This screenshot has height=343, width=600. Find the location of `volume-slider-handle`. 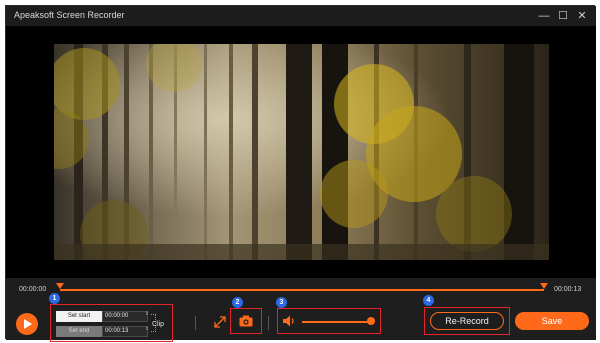

volume-slider-handle is located at coordinates (371, 321).